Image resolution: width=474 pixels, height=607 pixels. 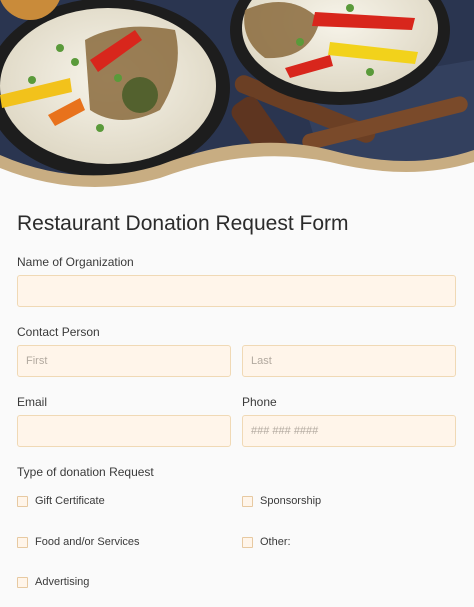 I want to click on organization-input, so click(x=236, y=291).